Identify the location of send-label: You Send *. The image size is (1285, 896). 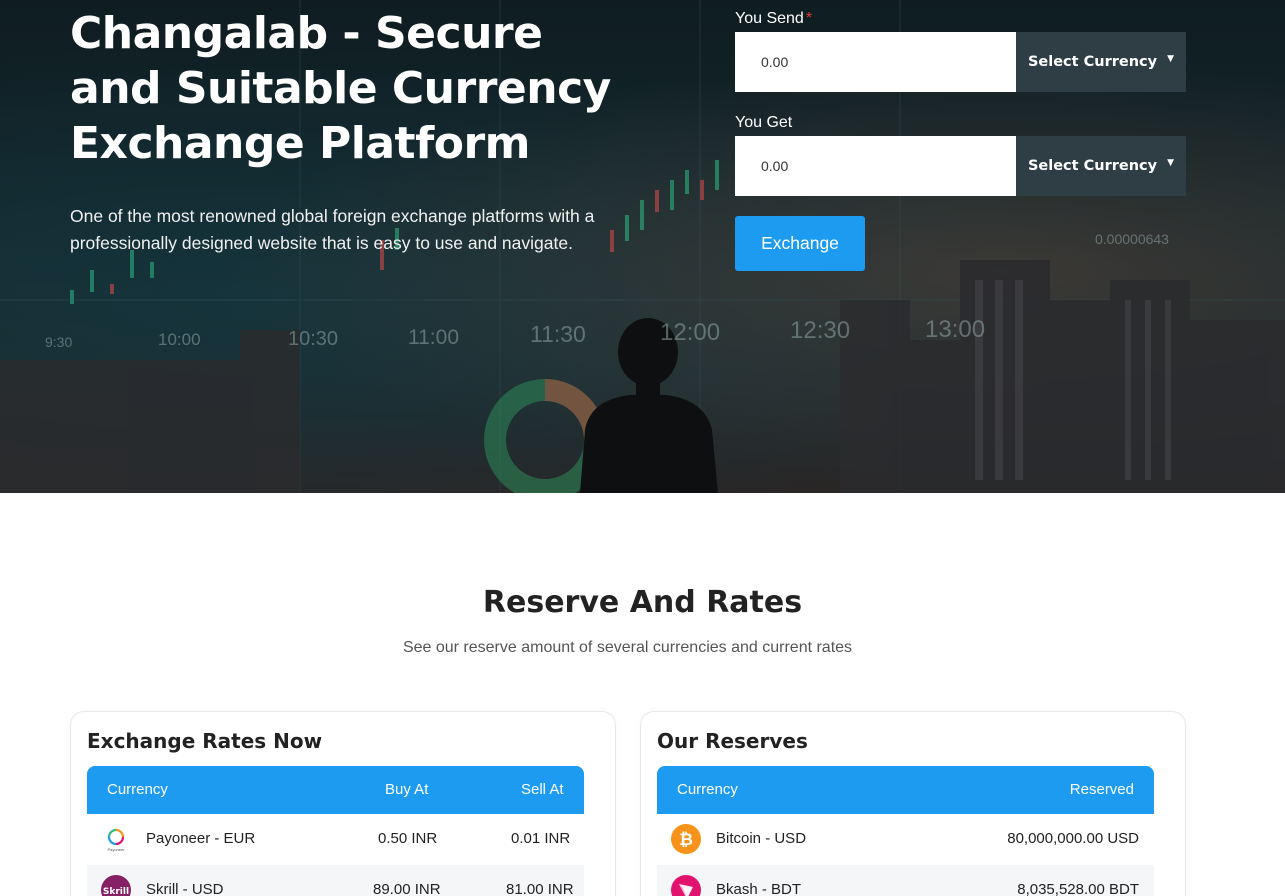
(773, 19).